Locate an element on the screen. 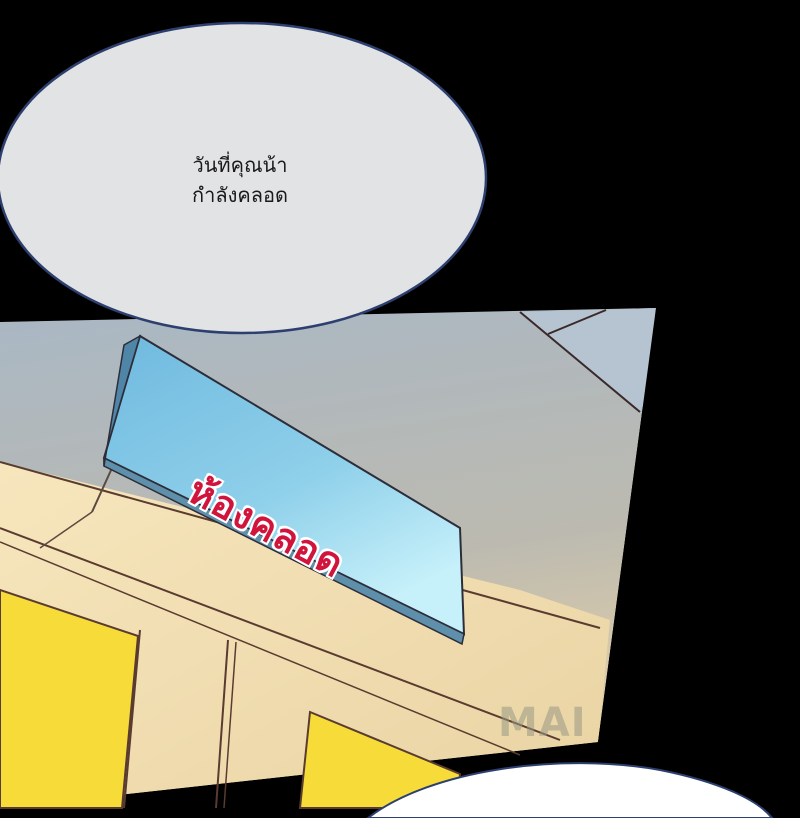 This screenshot has height=818, width=800. speech-bubble-text: วันที่คุณน้า กำลังคลอด is located at coordinates (240, 180).